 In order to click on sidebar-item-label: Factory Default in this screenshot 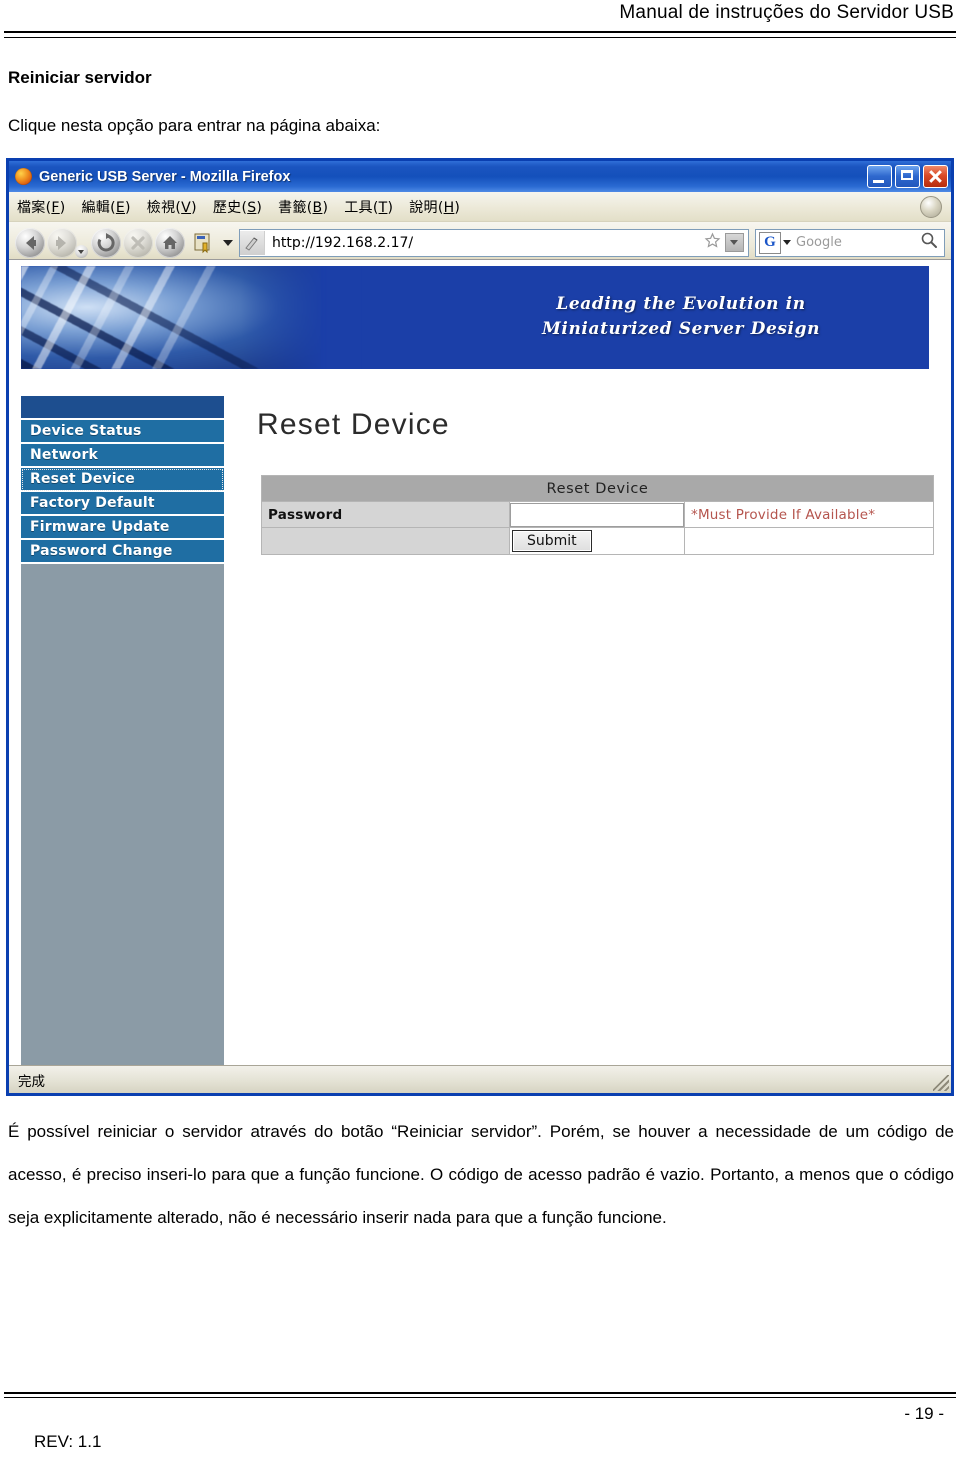, I will do `click(92, 503)`.